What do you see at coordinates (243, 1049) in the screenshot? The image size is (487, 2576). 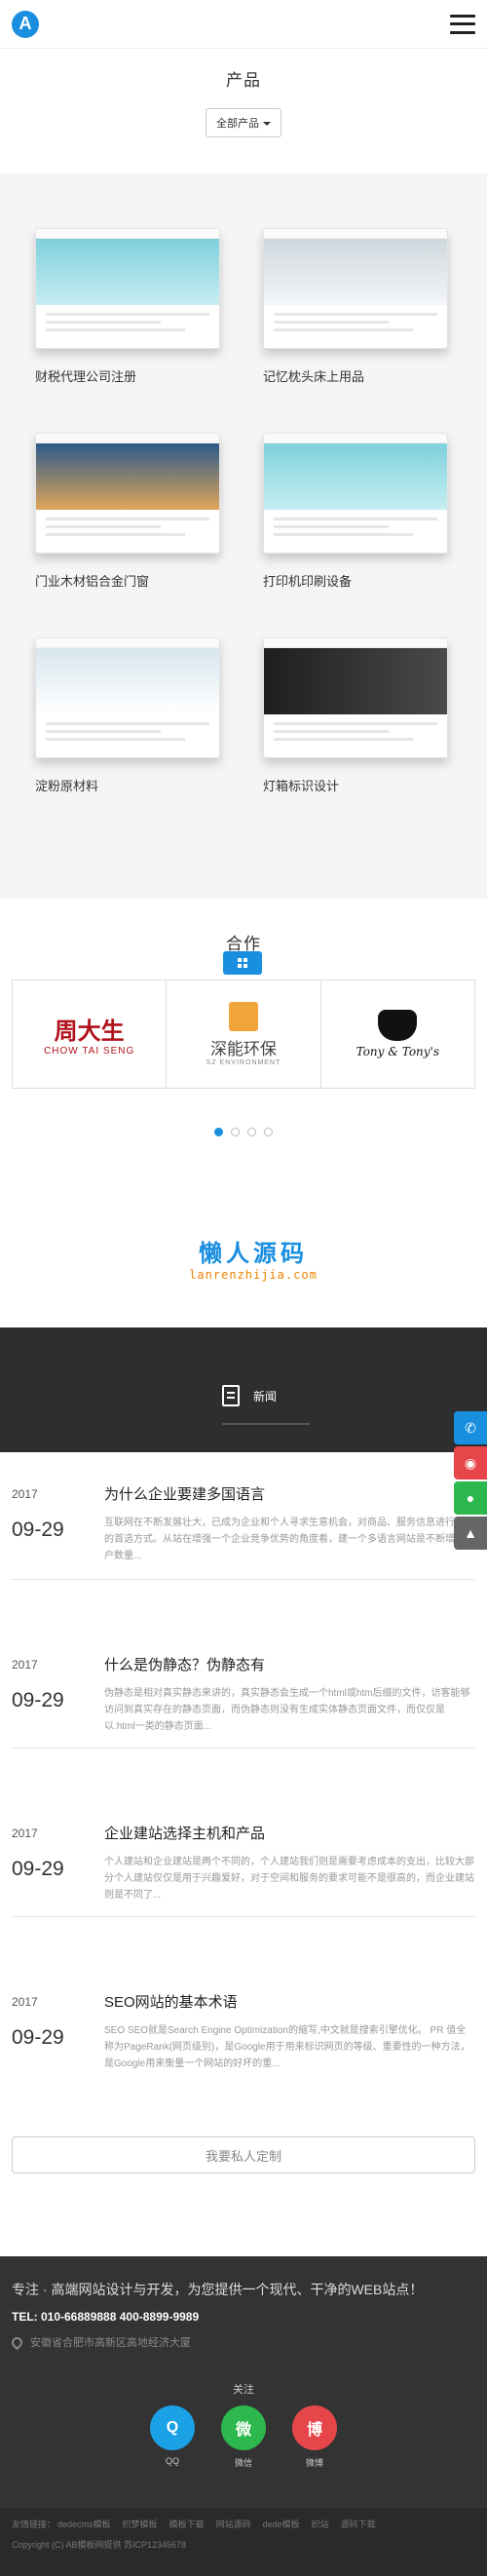 I see `partner-name-cn: 深能环保` at bounding box center [243, 1049].